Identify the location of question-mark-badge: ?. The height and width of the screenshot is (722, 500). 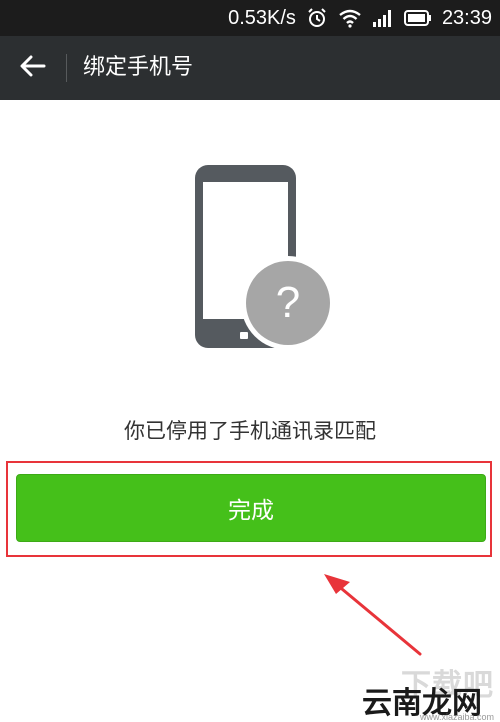
(288, 302).